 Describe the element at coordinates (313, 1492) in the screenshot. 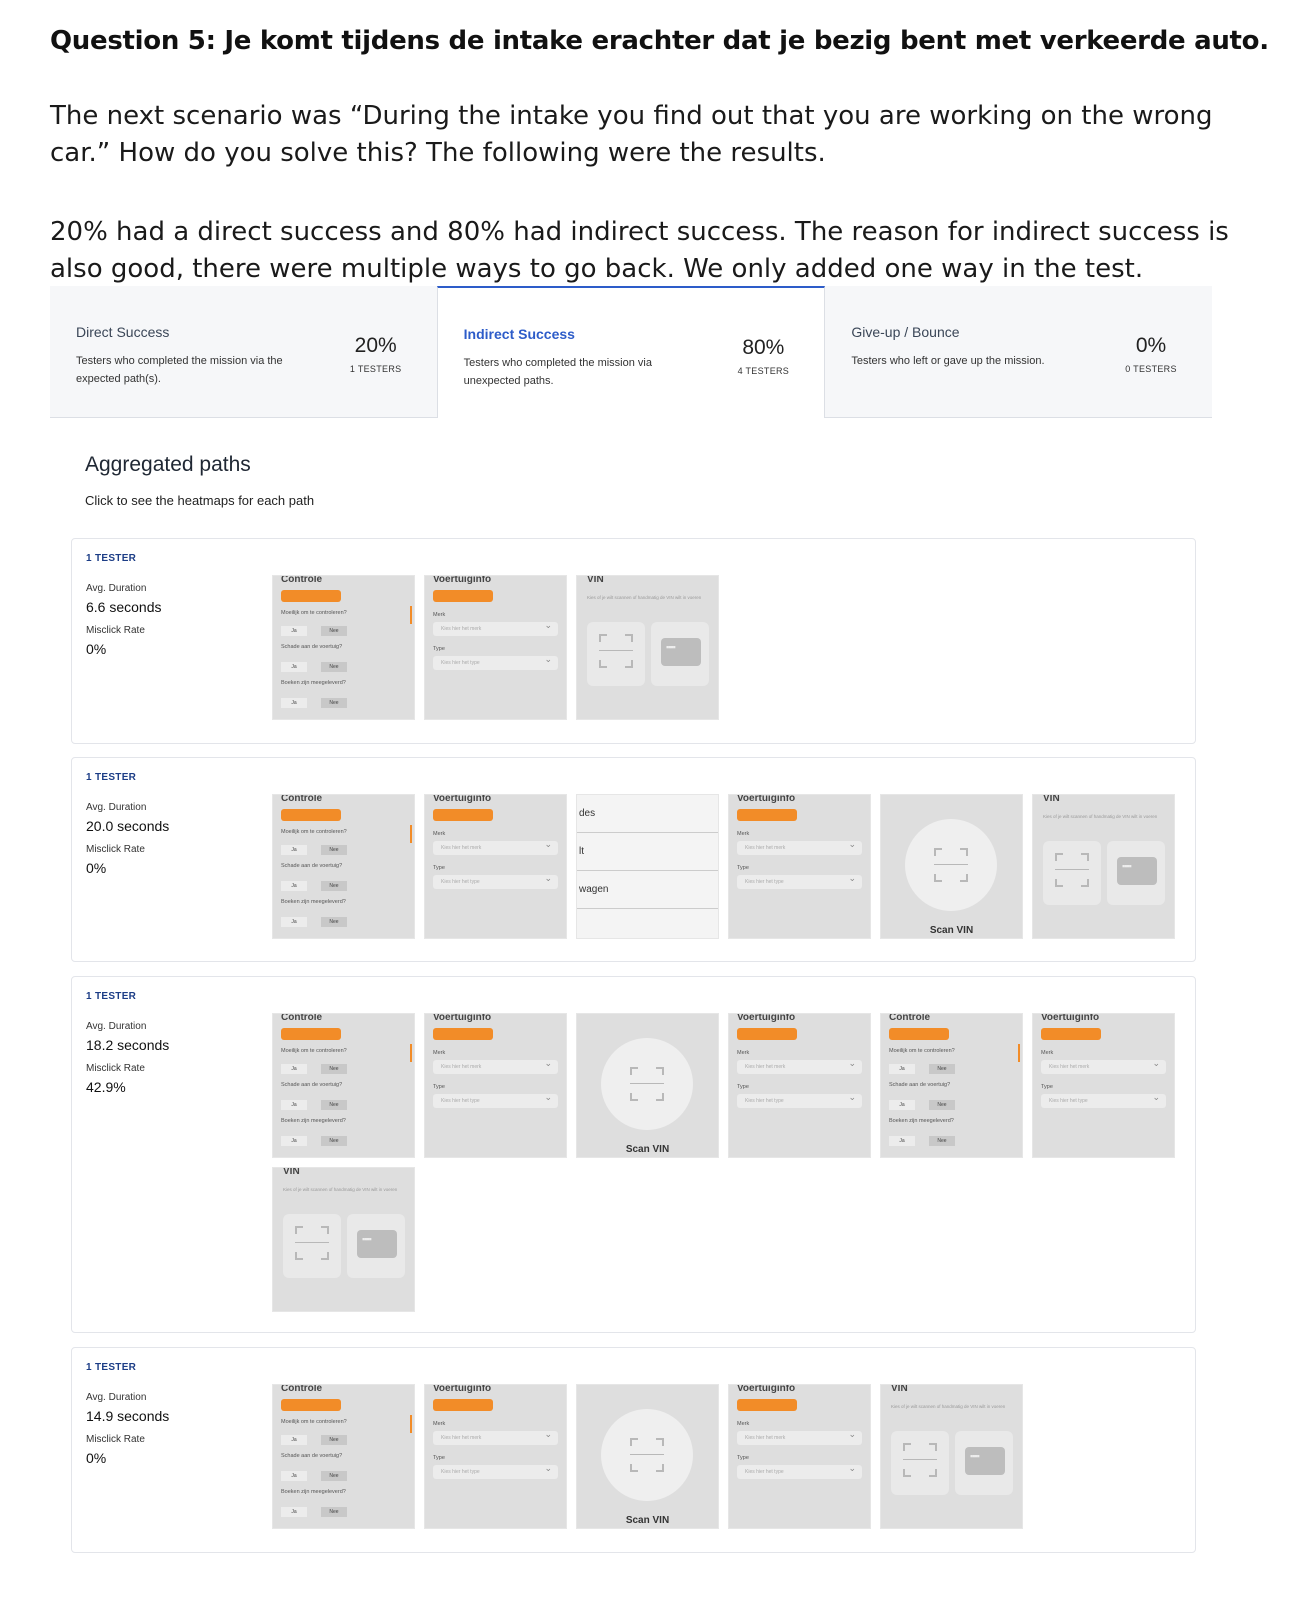

I see `question-label: Boeken zijn meegeleverd?` at that location.